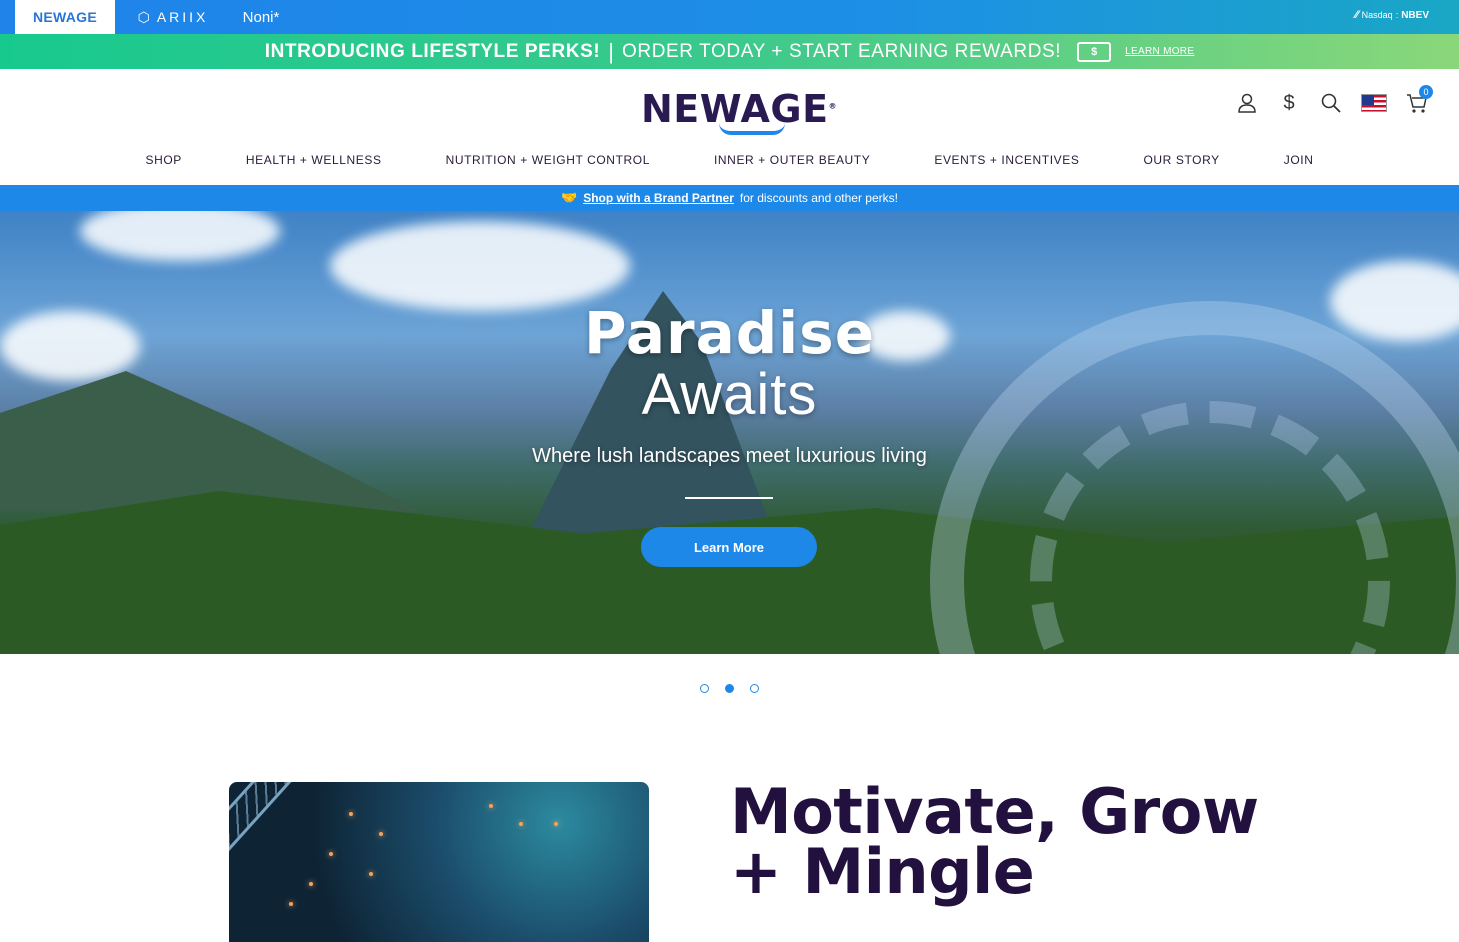 The width and height of the screenshot is (1459, 942). Describe the element at coordinates (260, 862) in the screenshot. I see `stage-truss` at that location.